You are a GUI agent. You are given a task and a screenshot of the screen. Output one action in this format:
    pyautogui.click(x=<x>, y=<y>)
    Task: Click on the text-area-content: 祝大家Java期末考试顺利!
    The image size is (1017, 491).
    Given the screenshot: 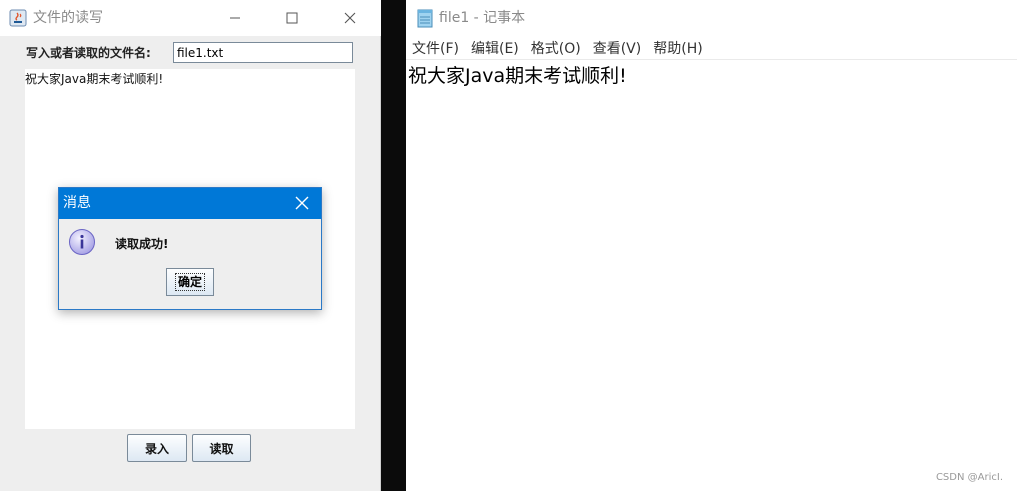 What is the action you would take?
    pyautogui.click(x=94, y=79)
    